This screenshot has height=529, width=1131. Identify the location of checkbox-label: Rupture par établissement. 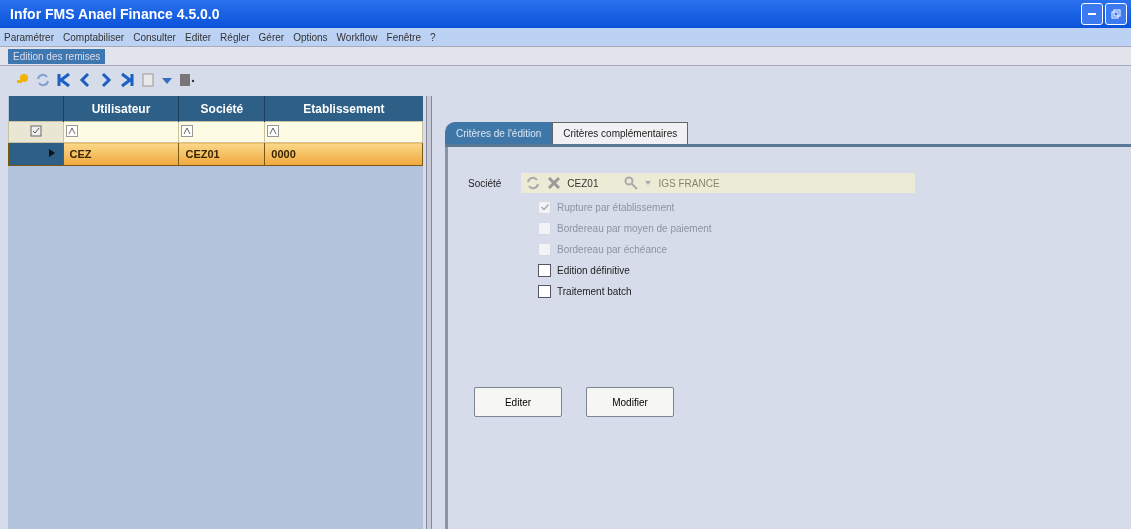
(616, 207).